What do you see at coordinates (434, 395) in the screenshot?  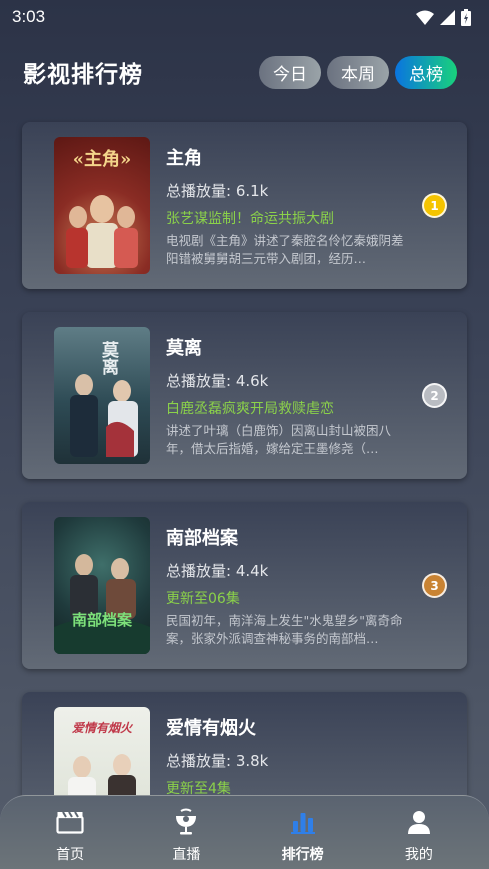 I see `rank-badge: 2` at bounding box center [434, 395].